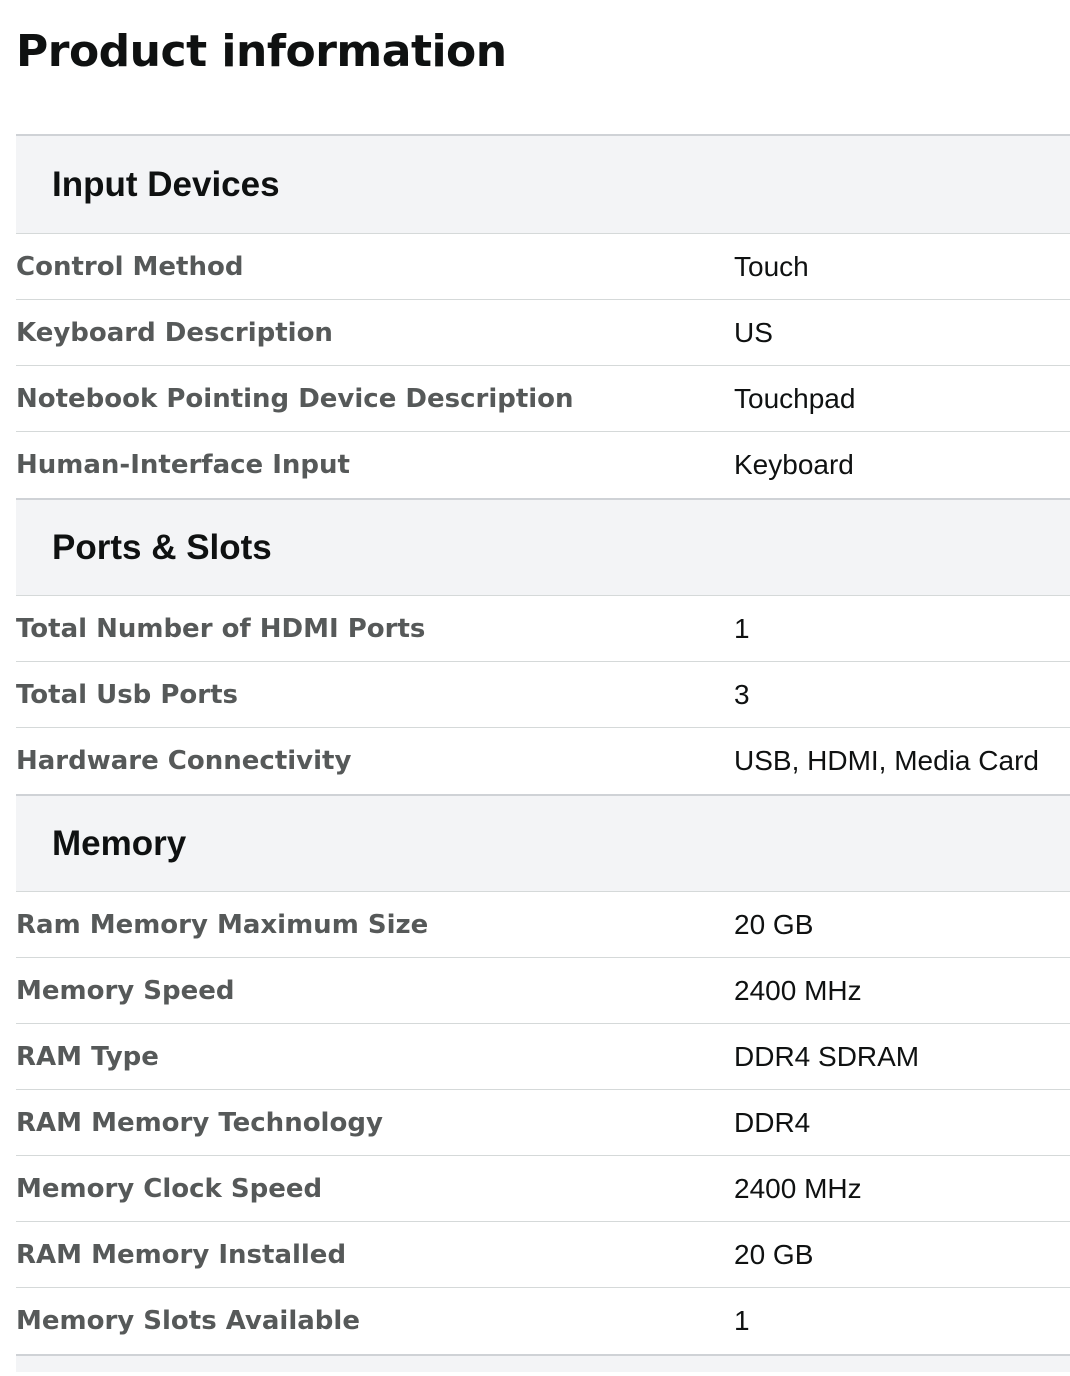 This screenshot has width=1070, height=1376. What do you see at coordinates (543, 1123) in the screenshot?
I see `spec-row-ram-technology: RAM Memory Technology DDR4` at bounding box center [543, 1123].